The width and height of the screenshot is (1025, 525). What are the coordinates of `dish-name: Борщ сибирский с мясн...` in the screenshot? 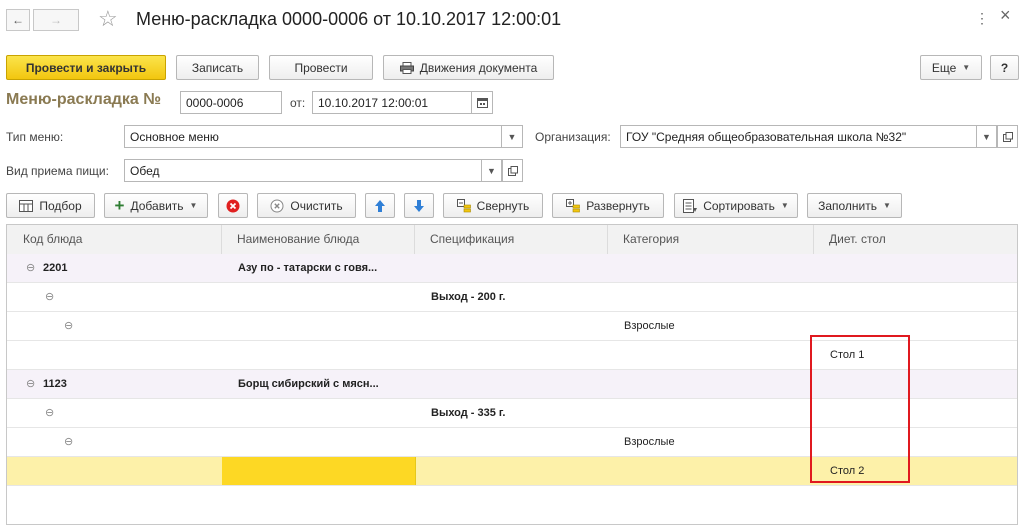 It's located at (308, 384).